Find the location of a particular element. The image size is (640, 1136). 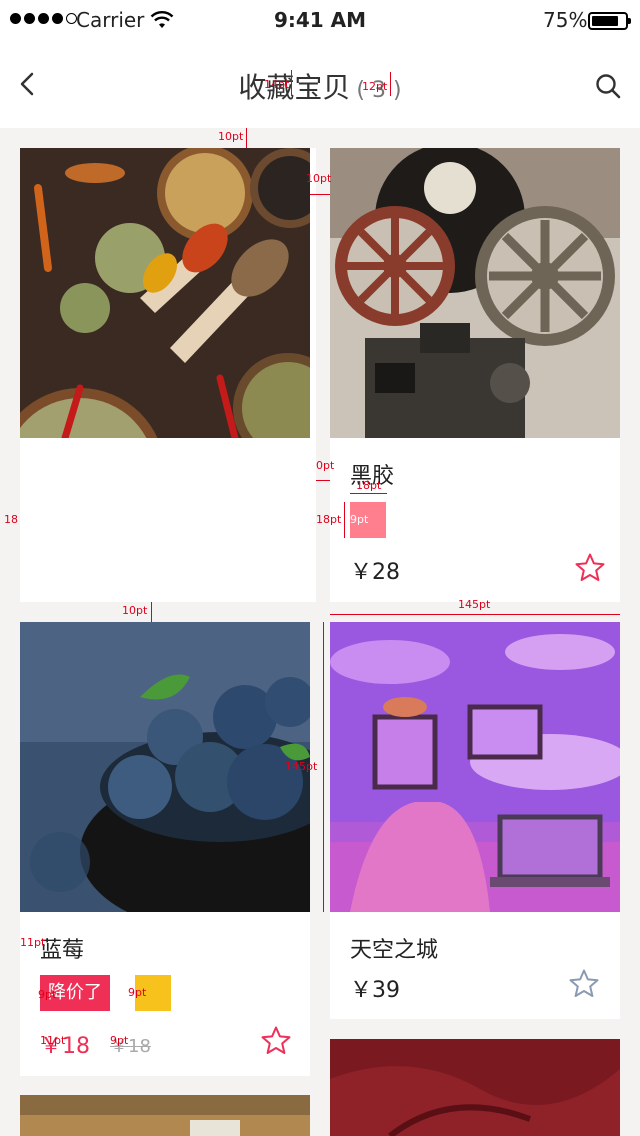

annotation: 12pt is located at coordinates (375, 86).